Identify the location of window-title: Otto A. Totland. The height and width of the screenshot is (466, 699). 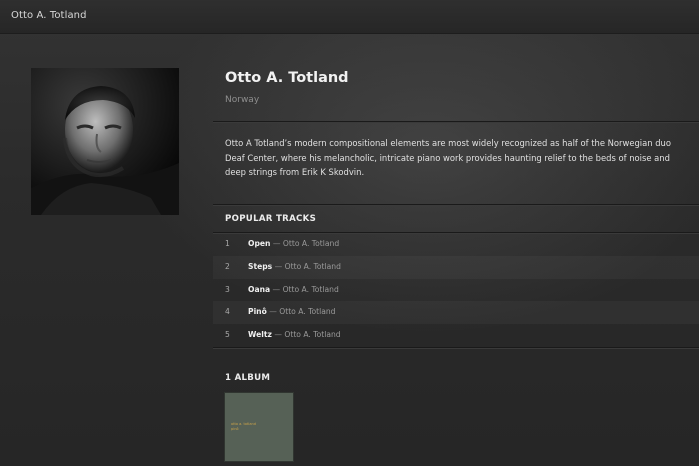
(49, 15).